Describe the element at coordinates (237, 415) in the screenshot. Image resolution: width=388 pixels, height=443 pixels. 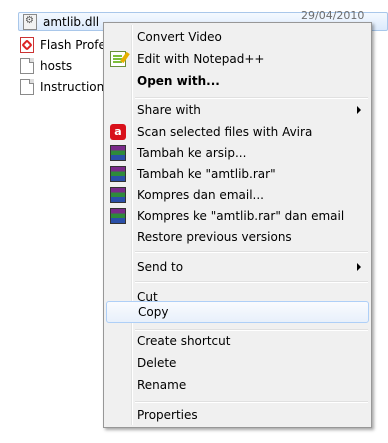
I see `menu-item-properties: Properties` at that location.